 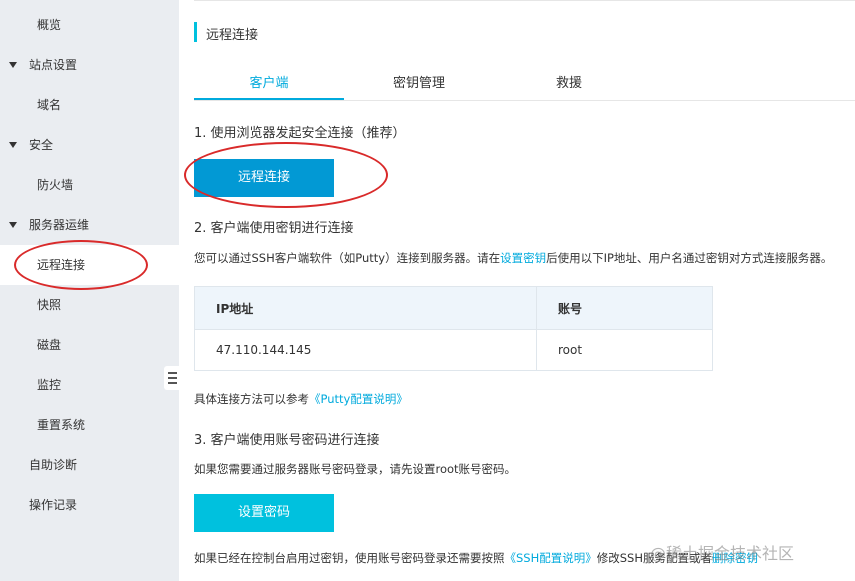 I want to click on remote-connect-button: 远程连接, so click(x=264, y=178).